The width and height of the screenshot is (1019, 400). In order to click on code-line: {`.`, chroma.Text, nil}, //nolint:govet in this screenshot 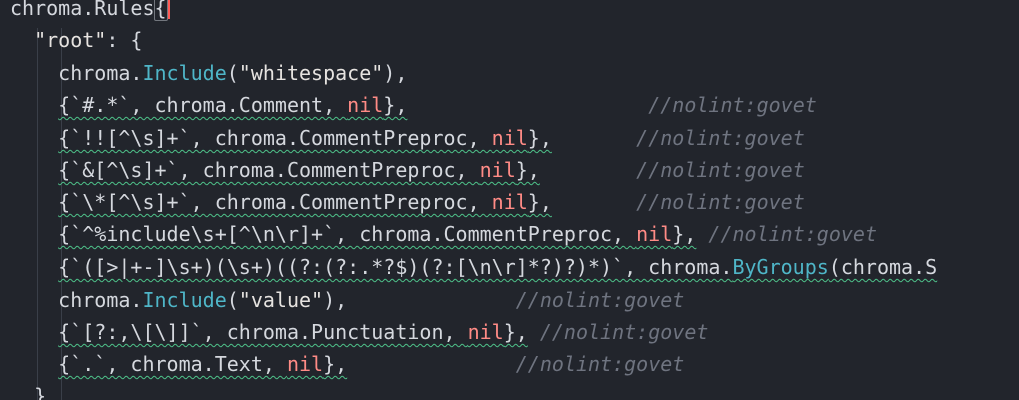, I will do `click(347, 364)`.